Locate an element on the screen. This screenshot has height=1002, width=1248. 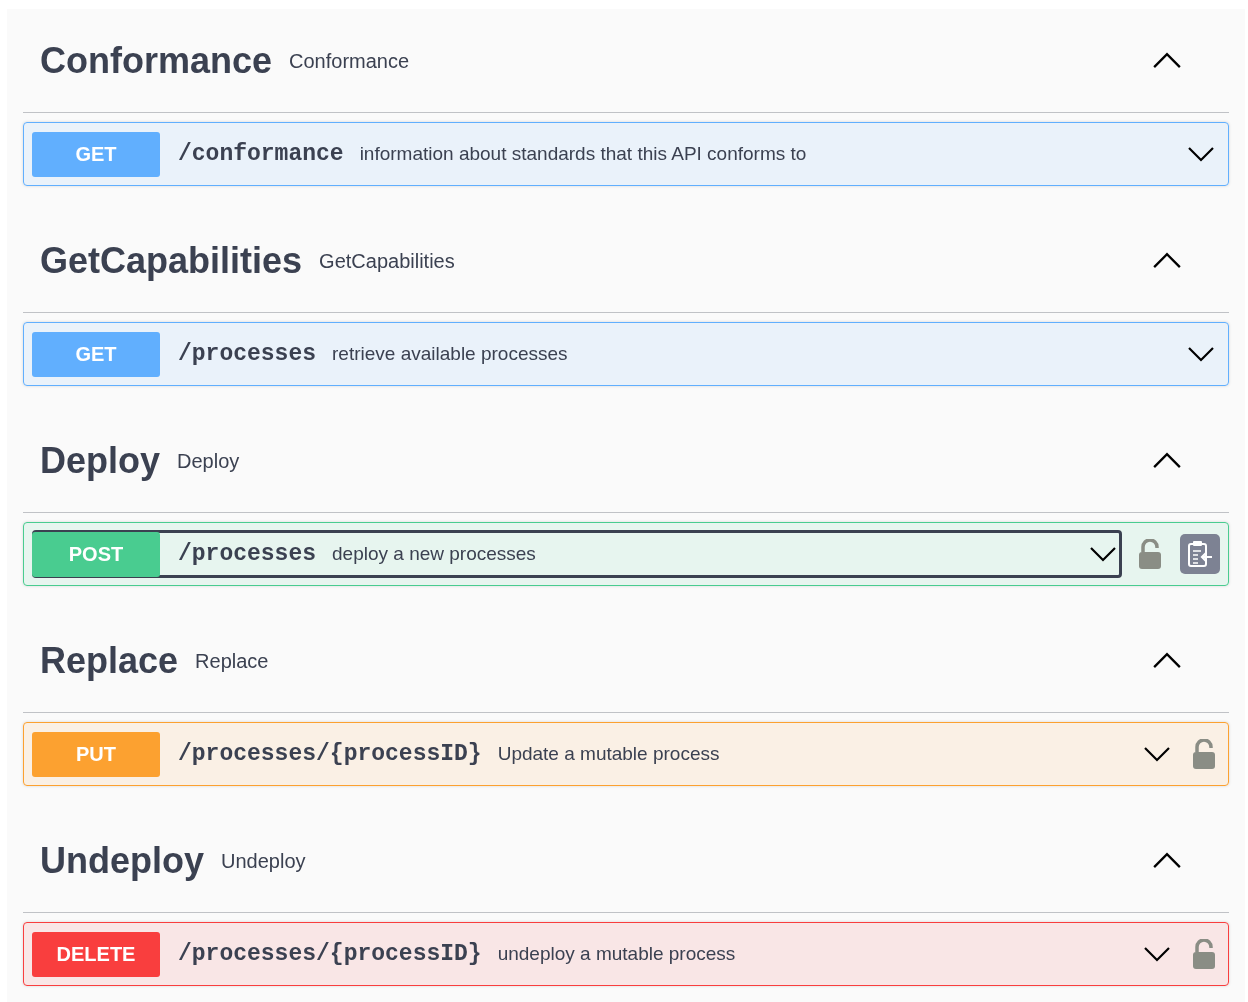
operation-summary-button: POST /processes deploy a new processes is located at coordinates (577, 554).